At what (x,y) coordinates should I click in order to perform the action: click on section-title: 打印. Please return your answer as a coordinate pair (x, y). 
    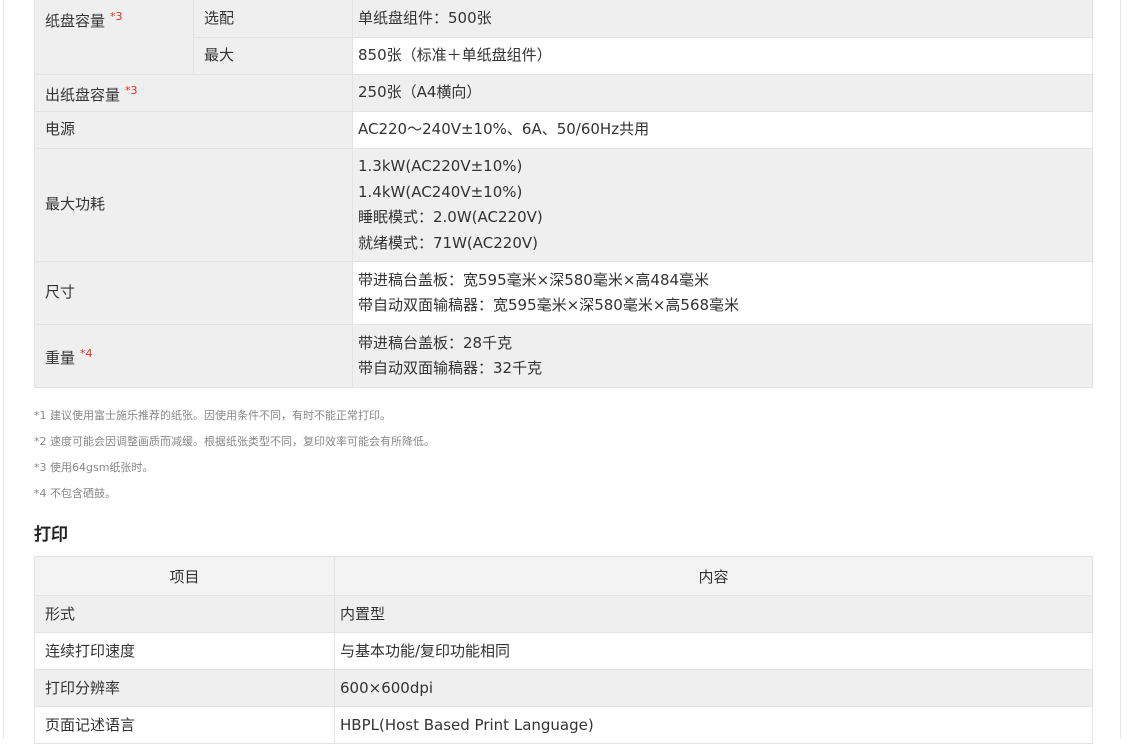
    Looking at the image, I should click on (51, 535).